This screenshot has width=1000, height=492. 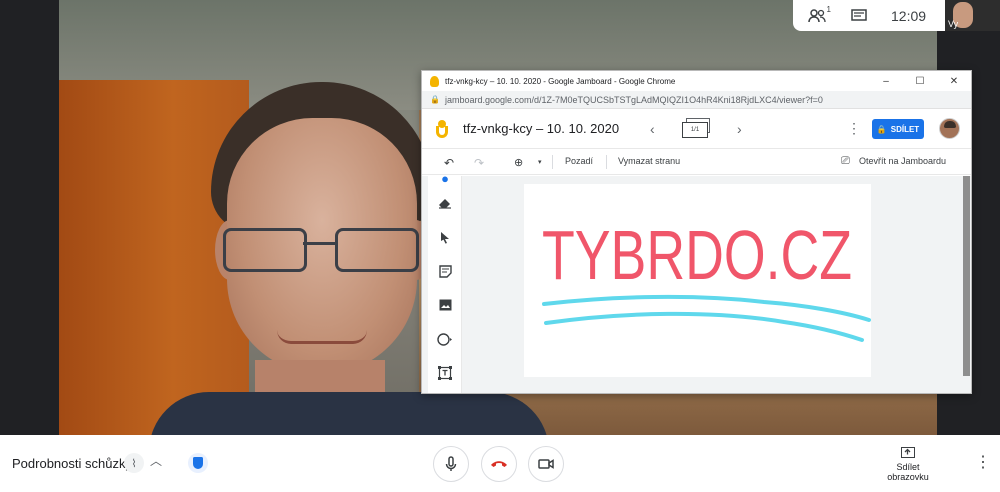 What do you see at coordinates (886, 81) in the screenshot?
I see `minimize-button: –` at bounding box center [886, 81].